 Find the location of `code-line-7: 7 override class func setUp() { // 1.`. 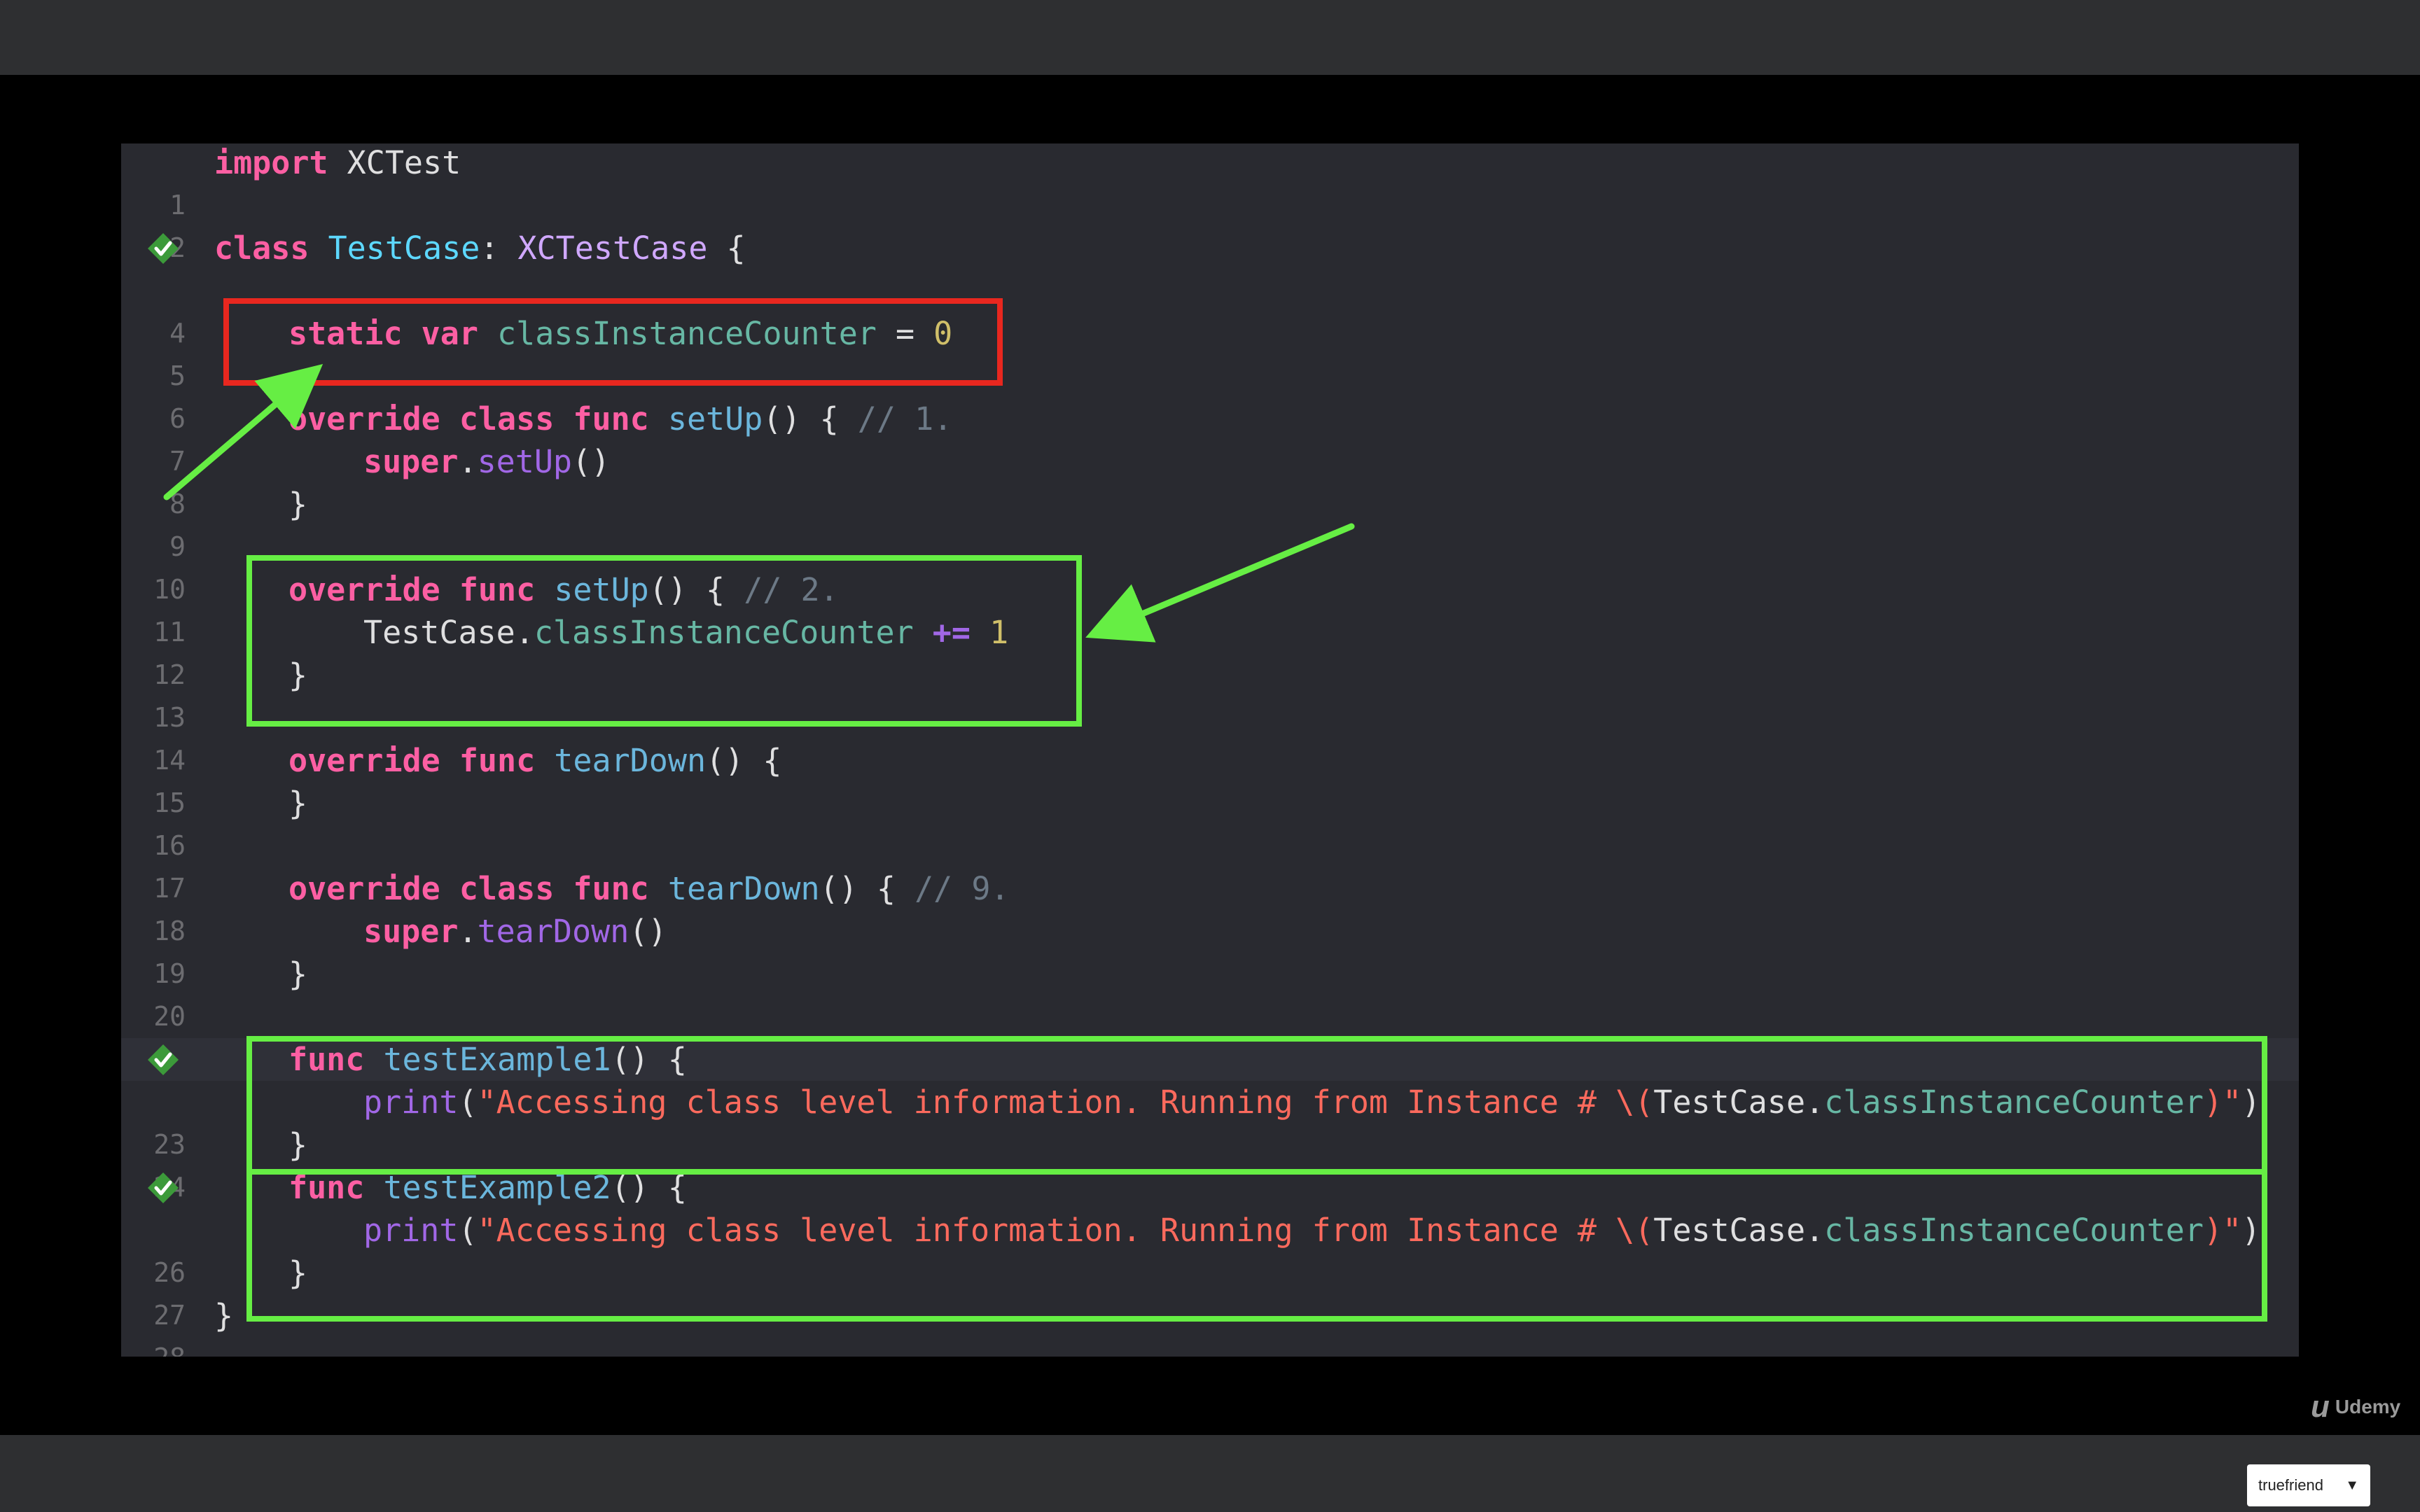

code-line-7: 7 override class func setUp() { // 1. is located at coordinates (1210, 437).